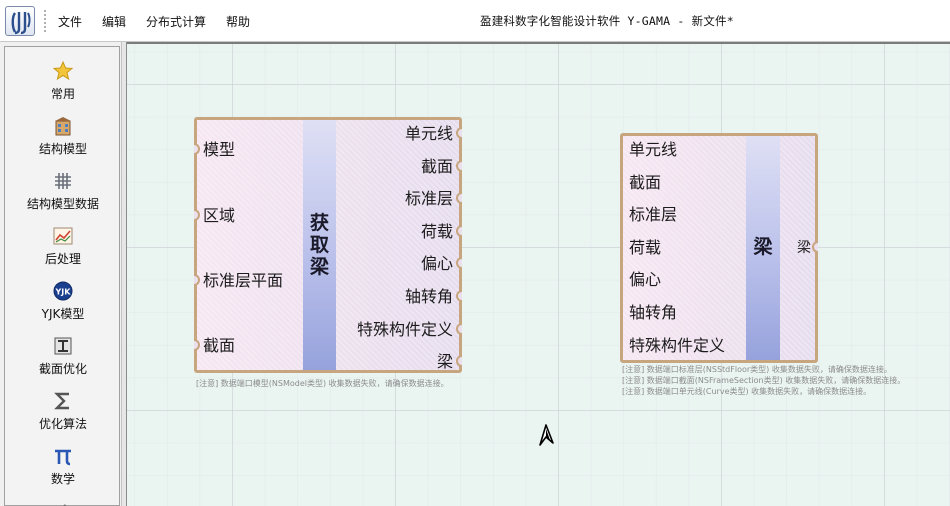 This screenshot has height=506, width=950. I want to click on node-beam-title: 梁, so click(763, 247).